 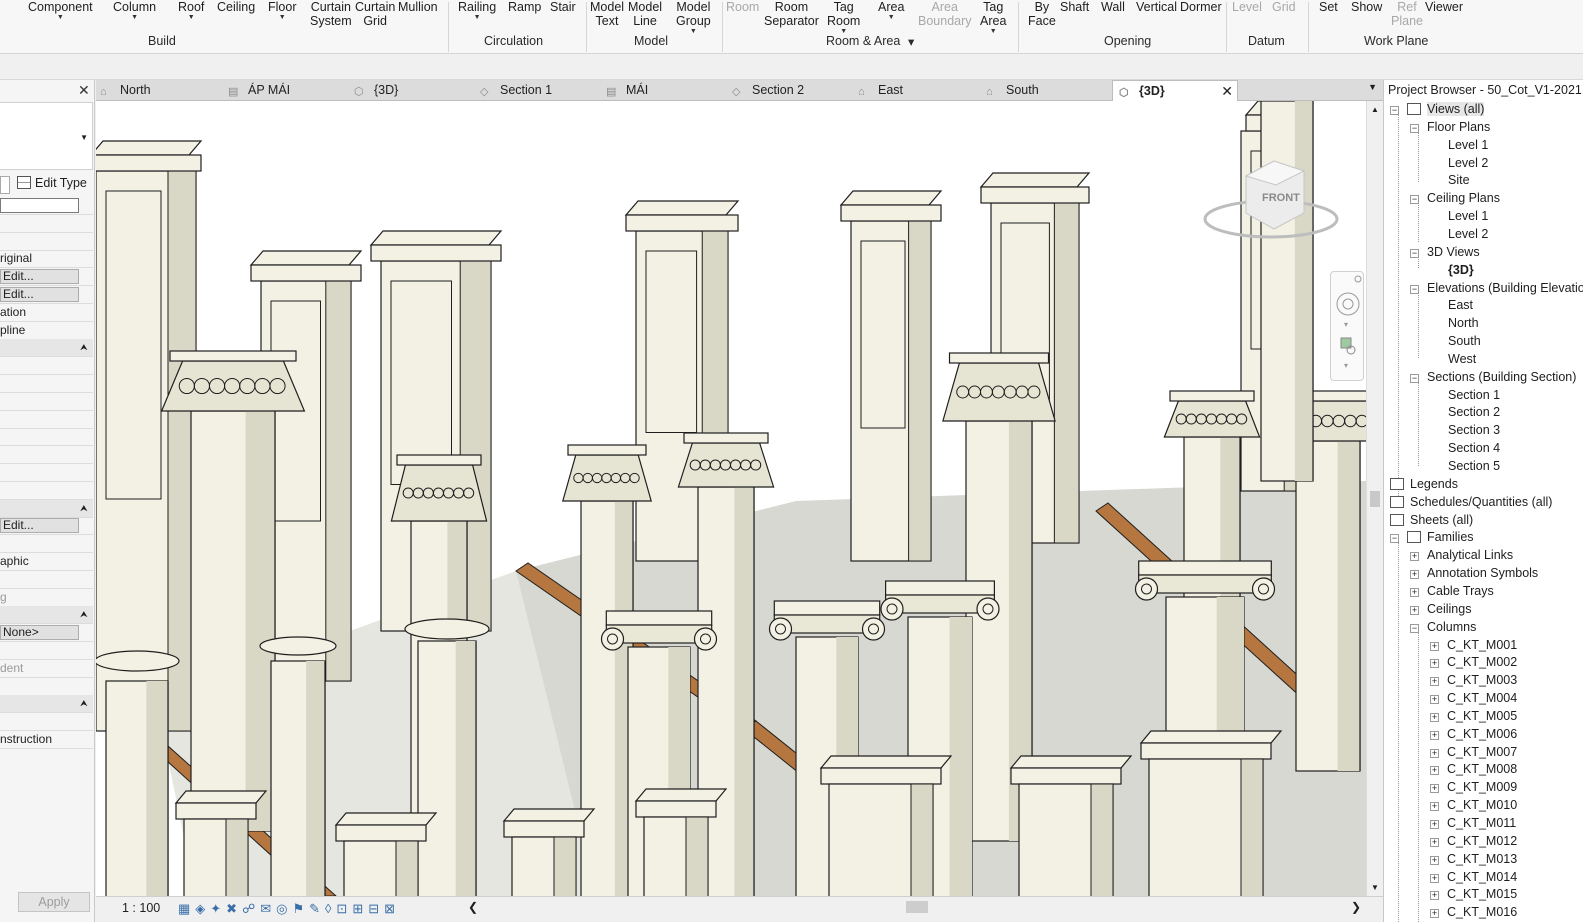 I want to click on browser-node: North, so click(x=1463, y=323).